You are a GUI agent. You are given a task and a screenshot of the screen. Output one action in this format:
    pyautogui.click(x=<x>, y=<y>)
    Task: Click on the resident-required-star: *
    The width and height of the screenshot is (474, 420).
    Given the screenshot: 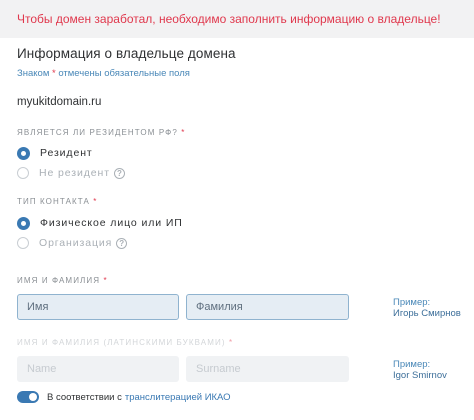 What is the action you would take?
    pyautogui.click(x=183, y=132)
    